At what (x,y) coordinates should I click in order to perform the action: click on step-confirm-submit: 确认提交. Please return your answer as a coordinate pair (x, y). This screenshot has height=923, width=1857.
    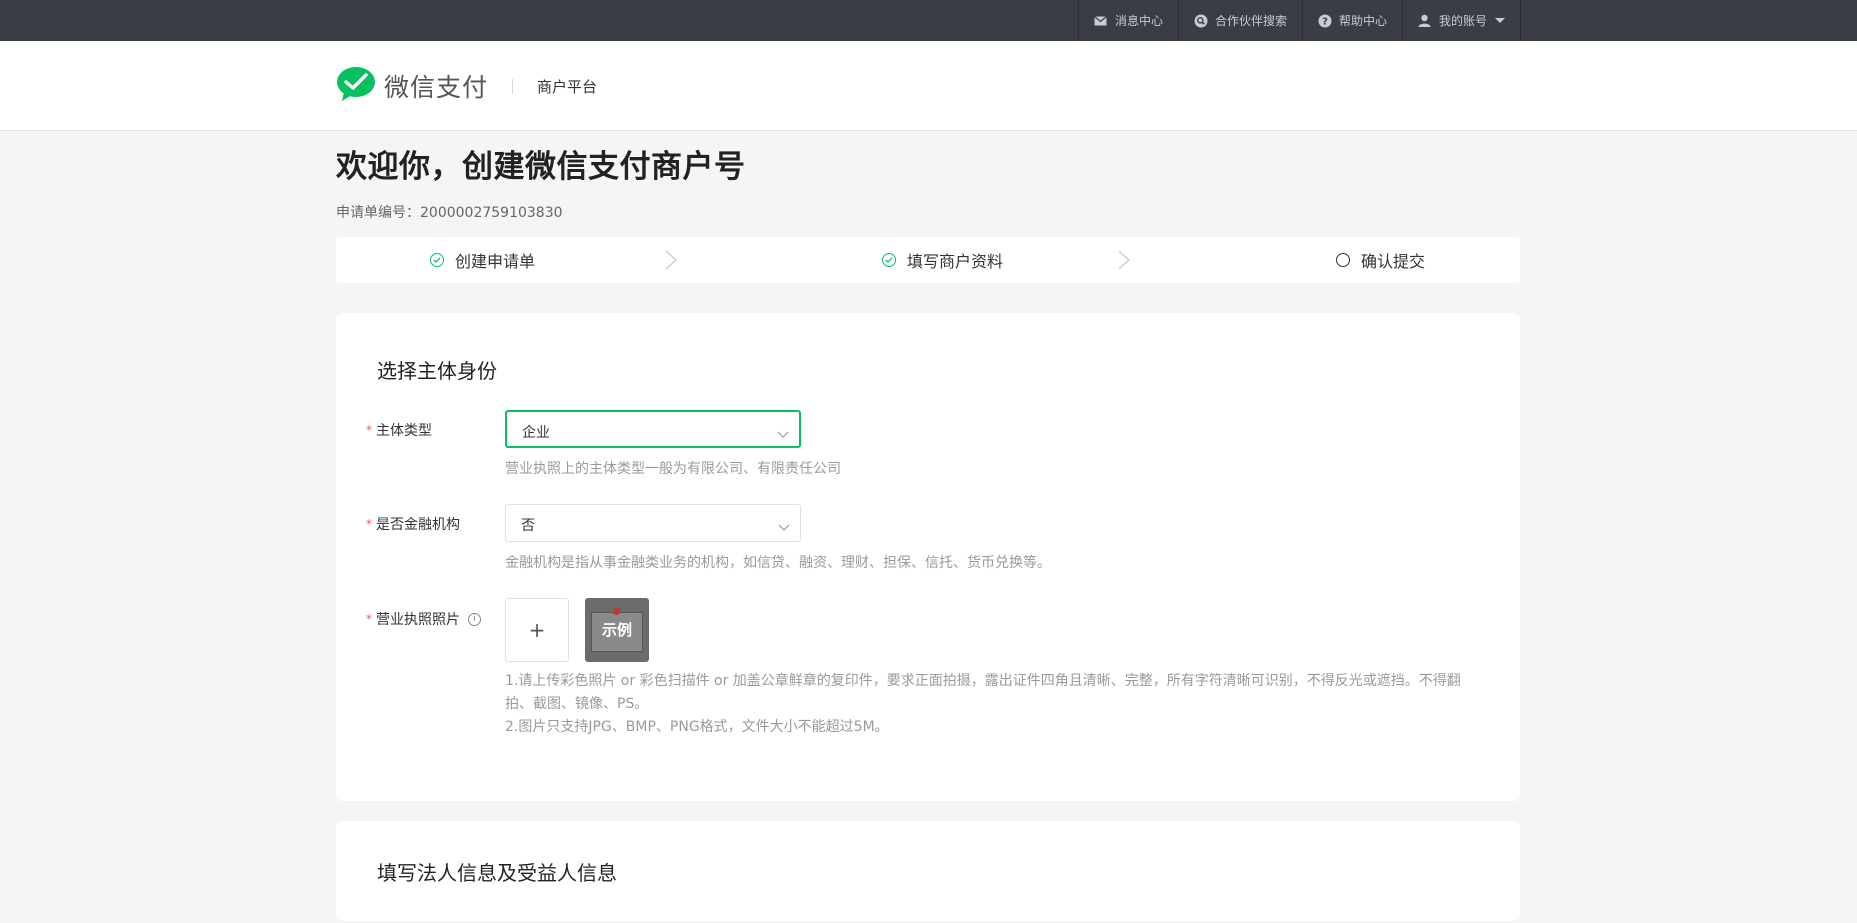
    Looking at the image, I should click on (1380, 260).